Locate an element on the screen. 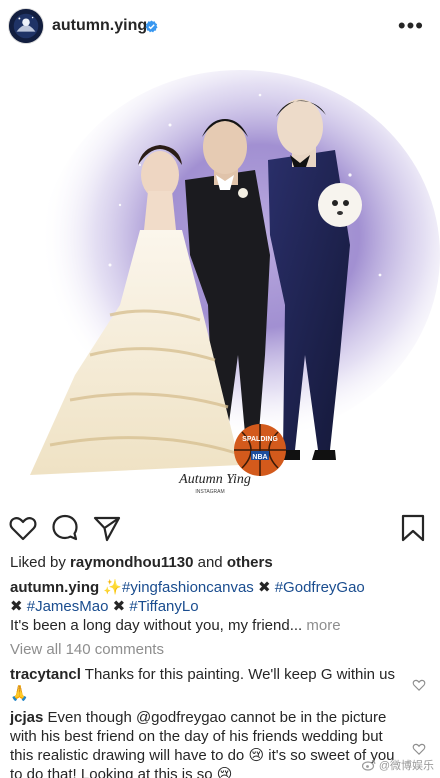 This screenshot has width=440, height=778. avatar is located at coordinates (26, 26).